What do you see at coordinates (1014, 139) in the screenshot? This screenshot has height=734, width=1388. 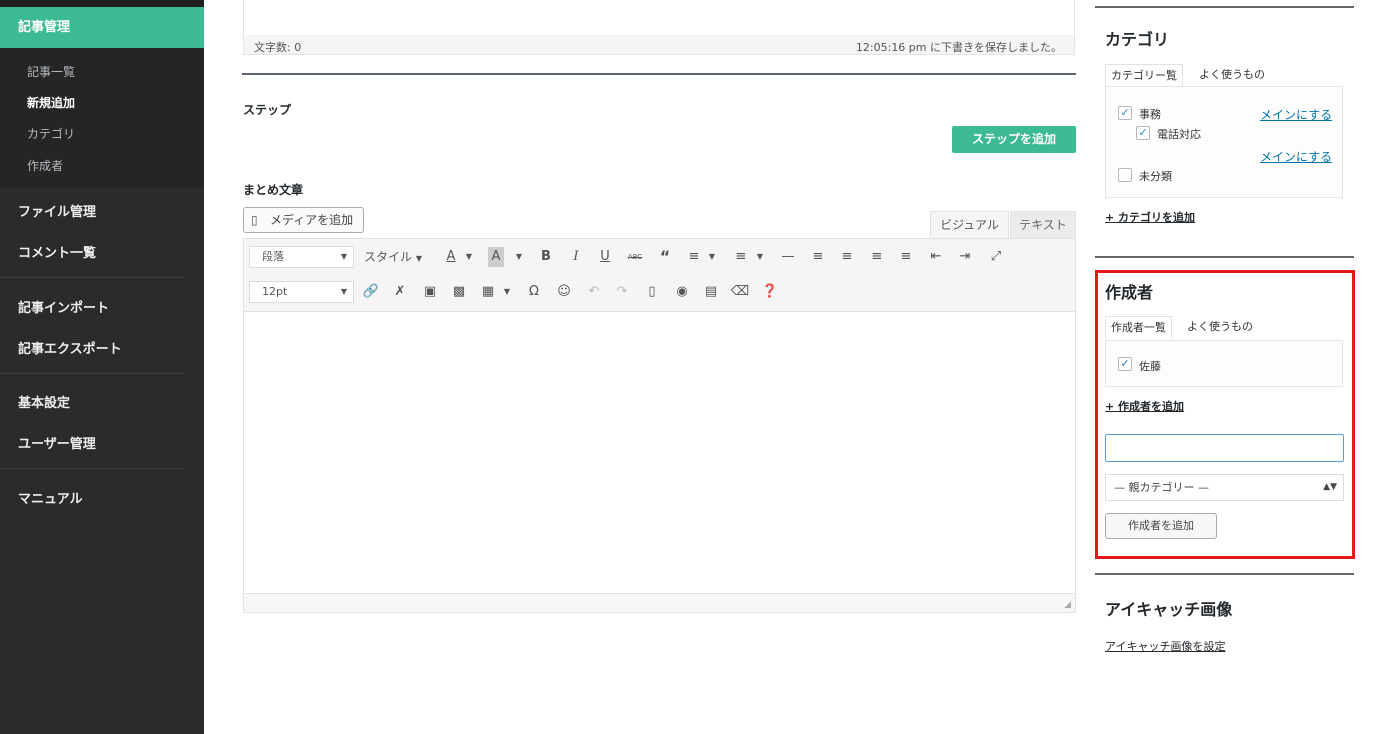 I see `add-step-button: ステップを追加` at bounding box center [1014, 139].